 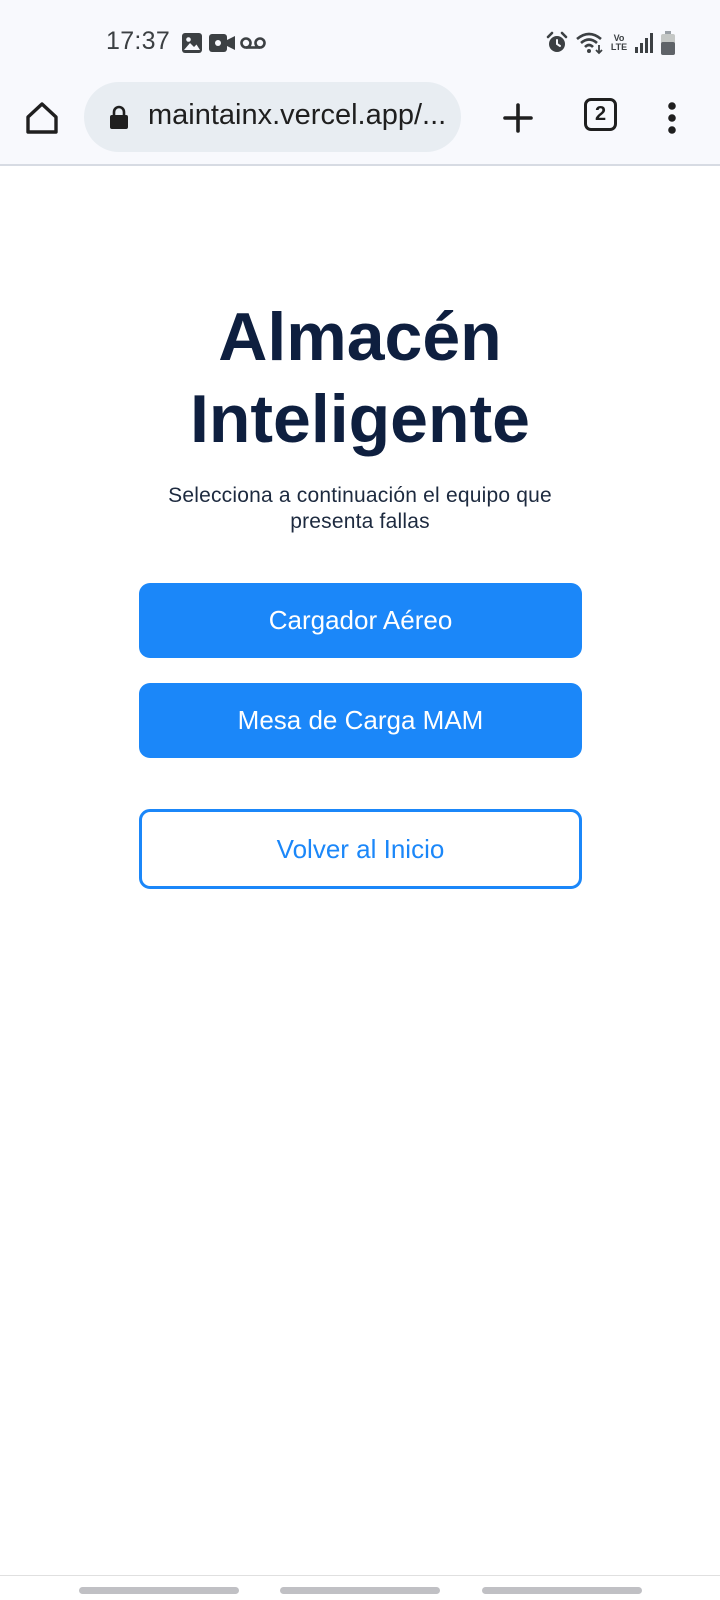 What do you see at coordinates (360, 620) in the screenshot?
I see `cargador-aereo-button: Cargador Aéreo` at bounding box center [360, 620].